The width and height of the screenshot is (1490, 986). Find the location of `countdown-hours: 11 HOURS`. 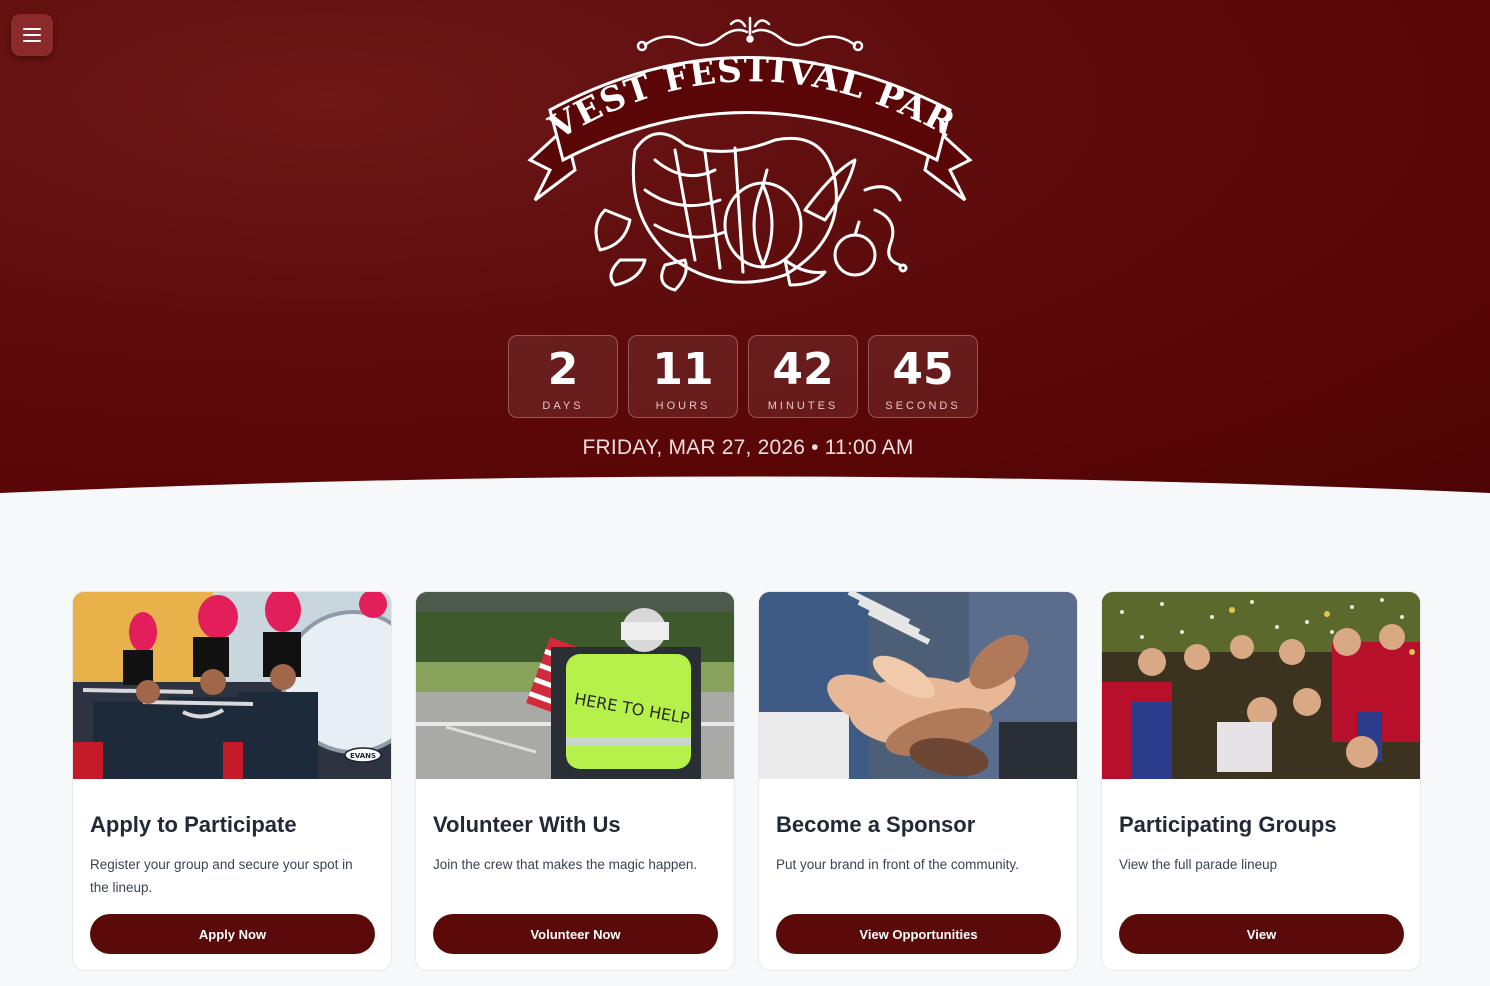

countdown-hours: 11 HOURS is located at coordinates (683, 376).